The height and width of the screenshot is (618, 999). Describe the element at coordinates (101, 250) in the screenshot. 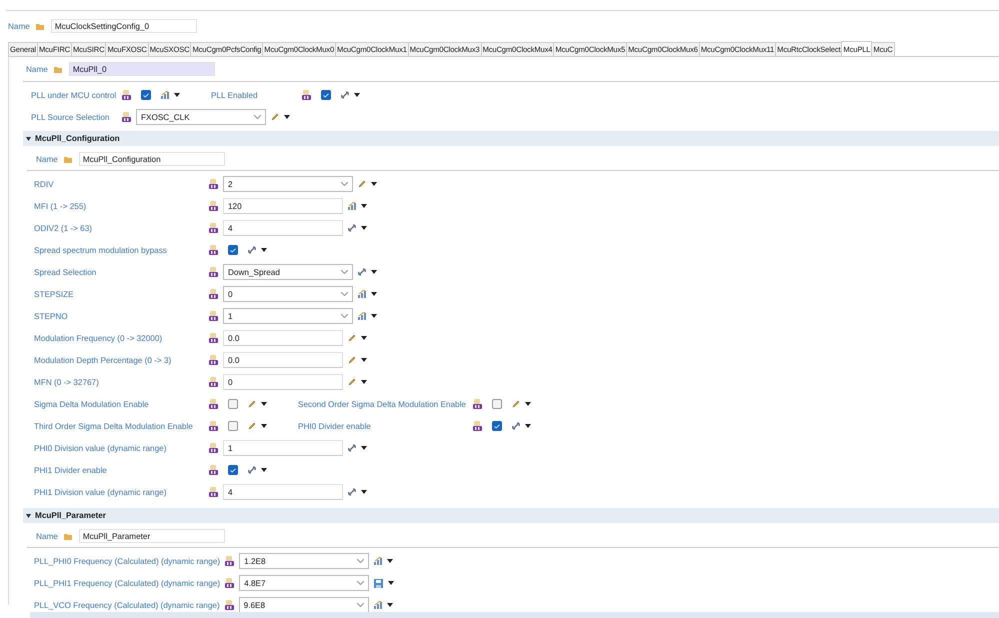

I see `parameter-label: Spread spectrum modulation bypass` at that location.